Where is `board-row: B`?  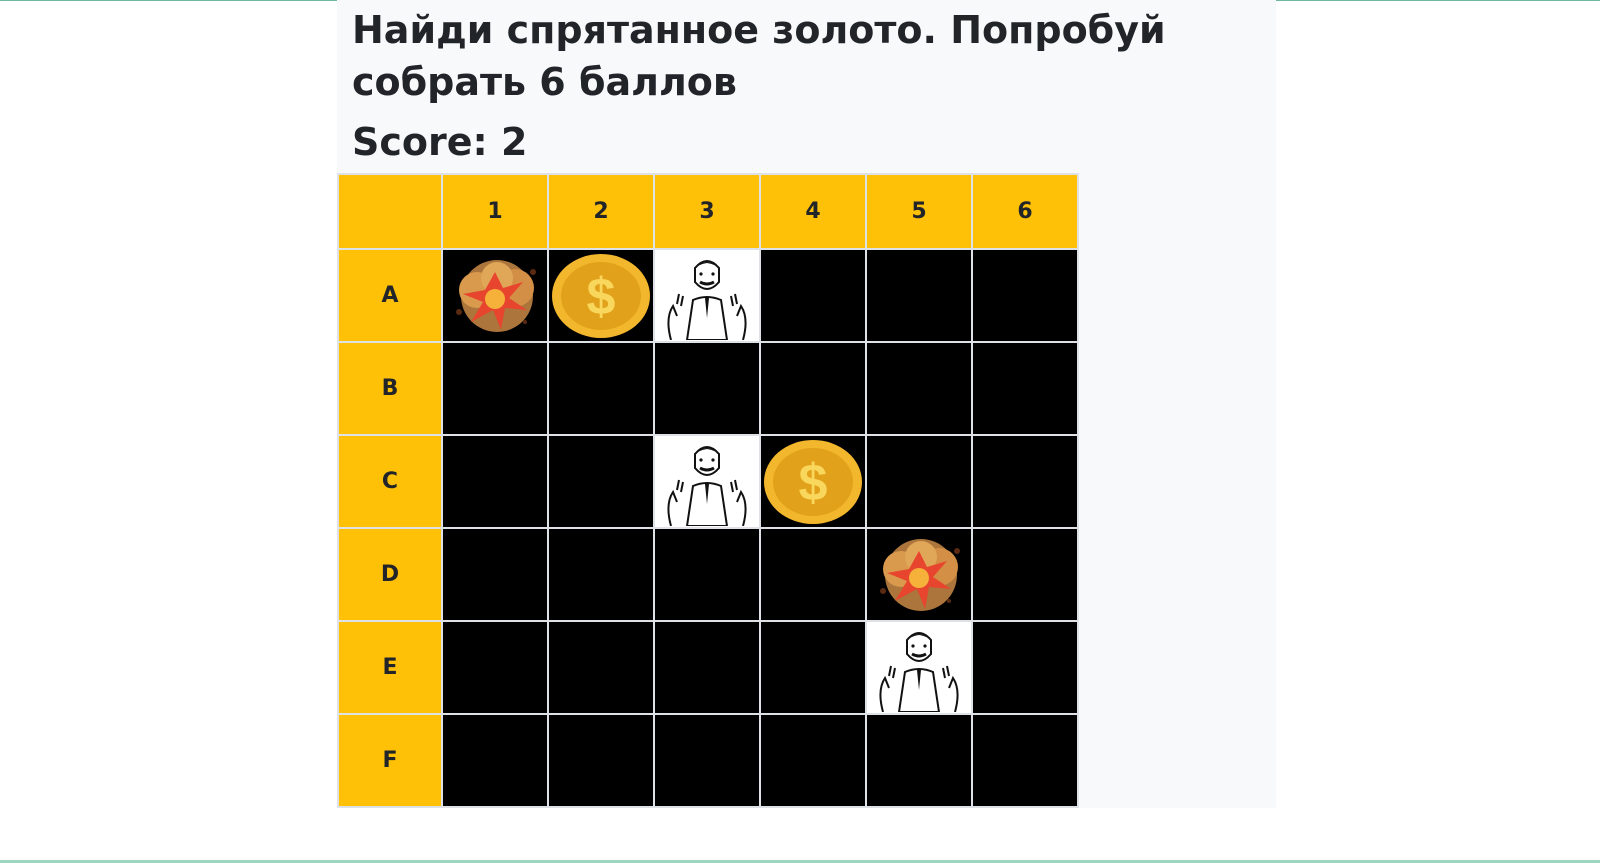 board-row: B is located at coordinates (708, 388).